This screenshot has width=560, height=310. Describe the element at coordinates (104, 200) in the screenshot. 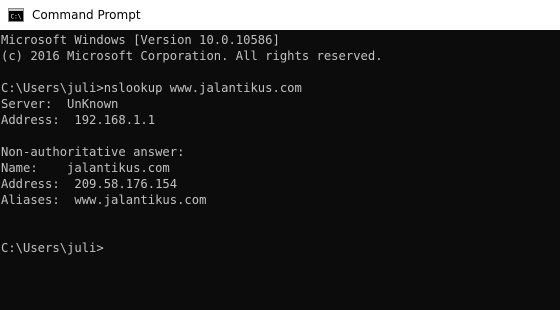

I see `console-line: Aliases: www.jalantikus.com` at that location.